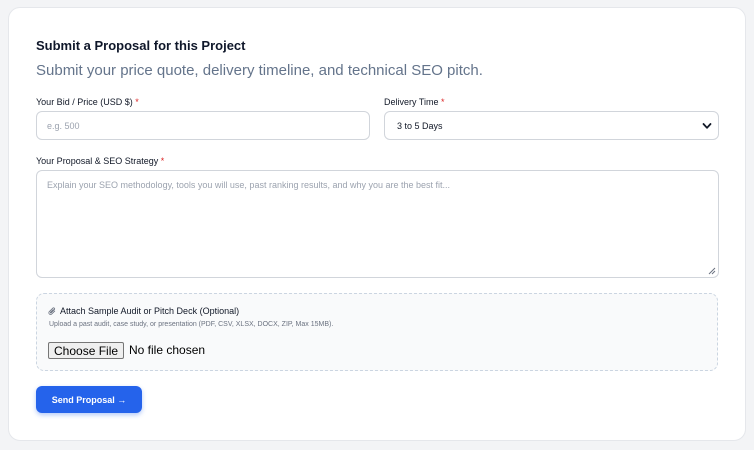  I want to click on choose-file-button: Choose File, so click(86, 350).